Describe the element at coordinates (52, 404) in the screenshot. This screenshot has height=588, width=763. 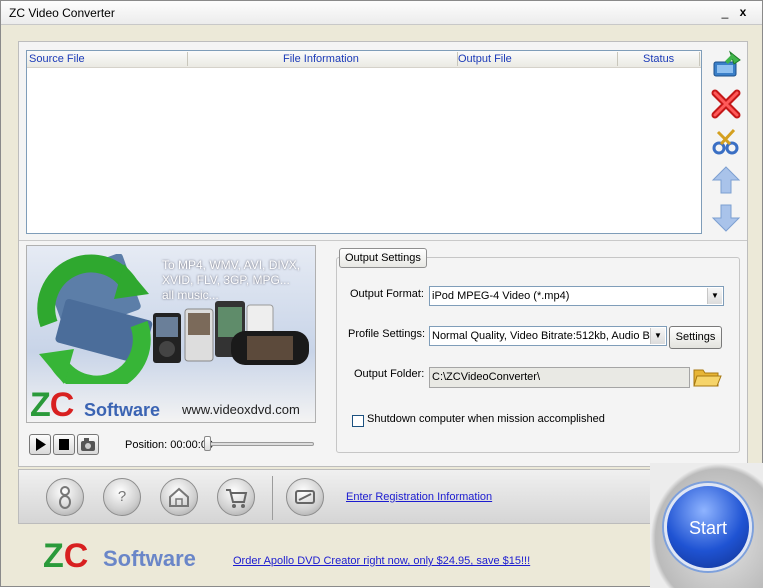
I see `banner-logo: ZC` at that location.